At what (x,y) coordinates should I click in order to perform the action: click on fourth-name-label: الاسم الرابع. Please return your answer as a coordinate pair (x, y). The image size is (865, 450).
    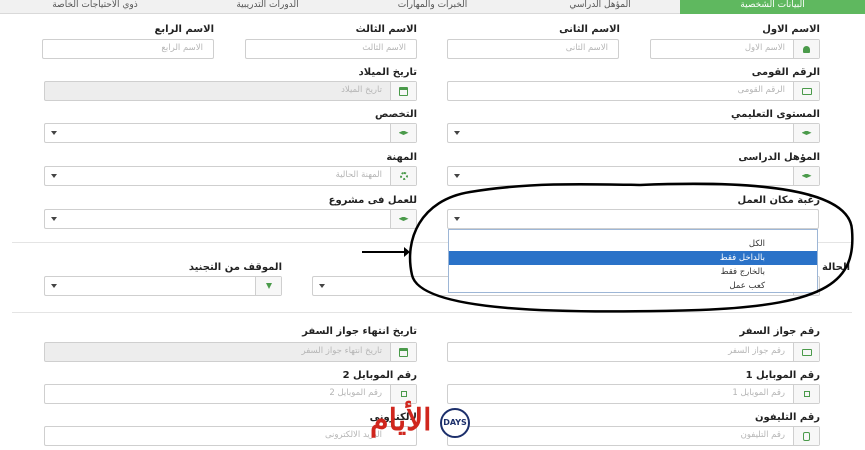
    Looking at the image, I should click on (184, 29).